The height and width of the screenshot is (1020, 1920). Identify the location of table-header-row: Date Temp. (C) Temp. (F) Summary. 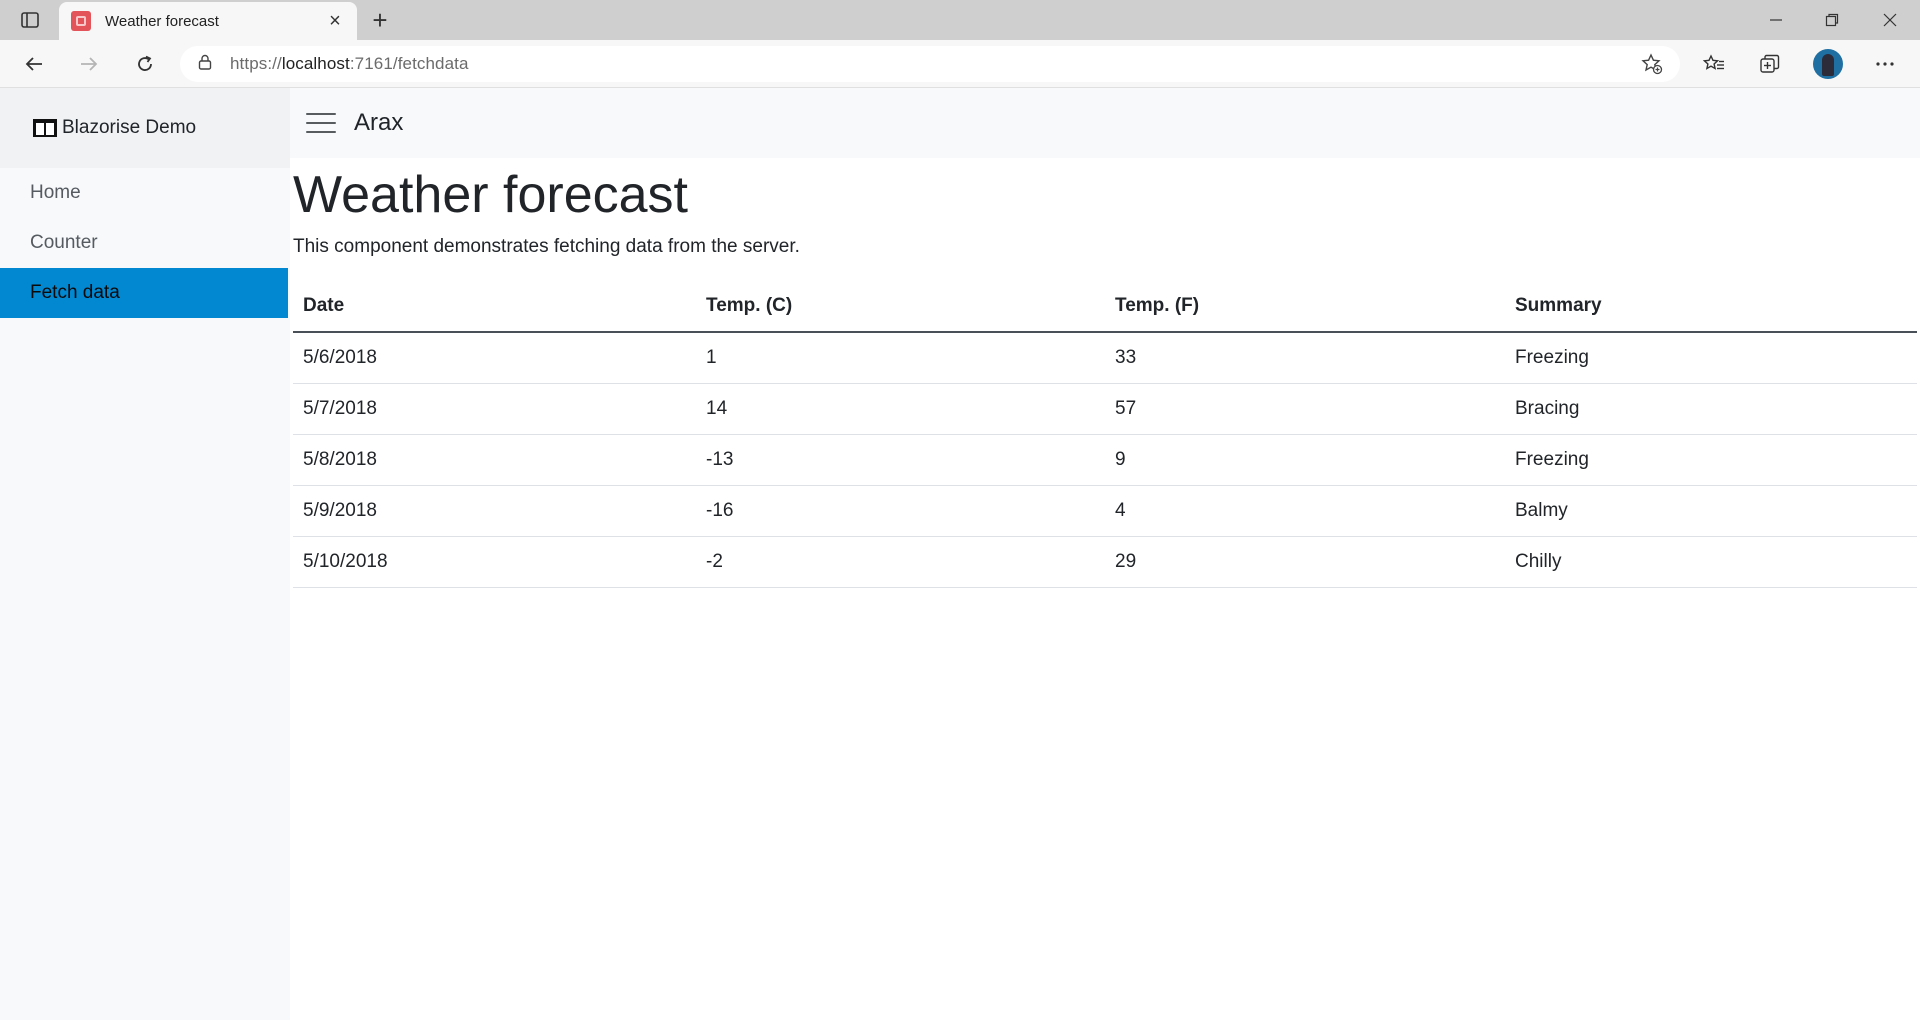
(1105, 306).